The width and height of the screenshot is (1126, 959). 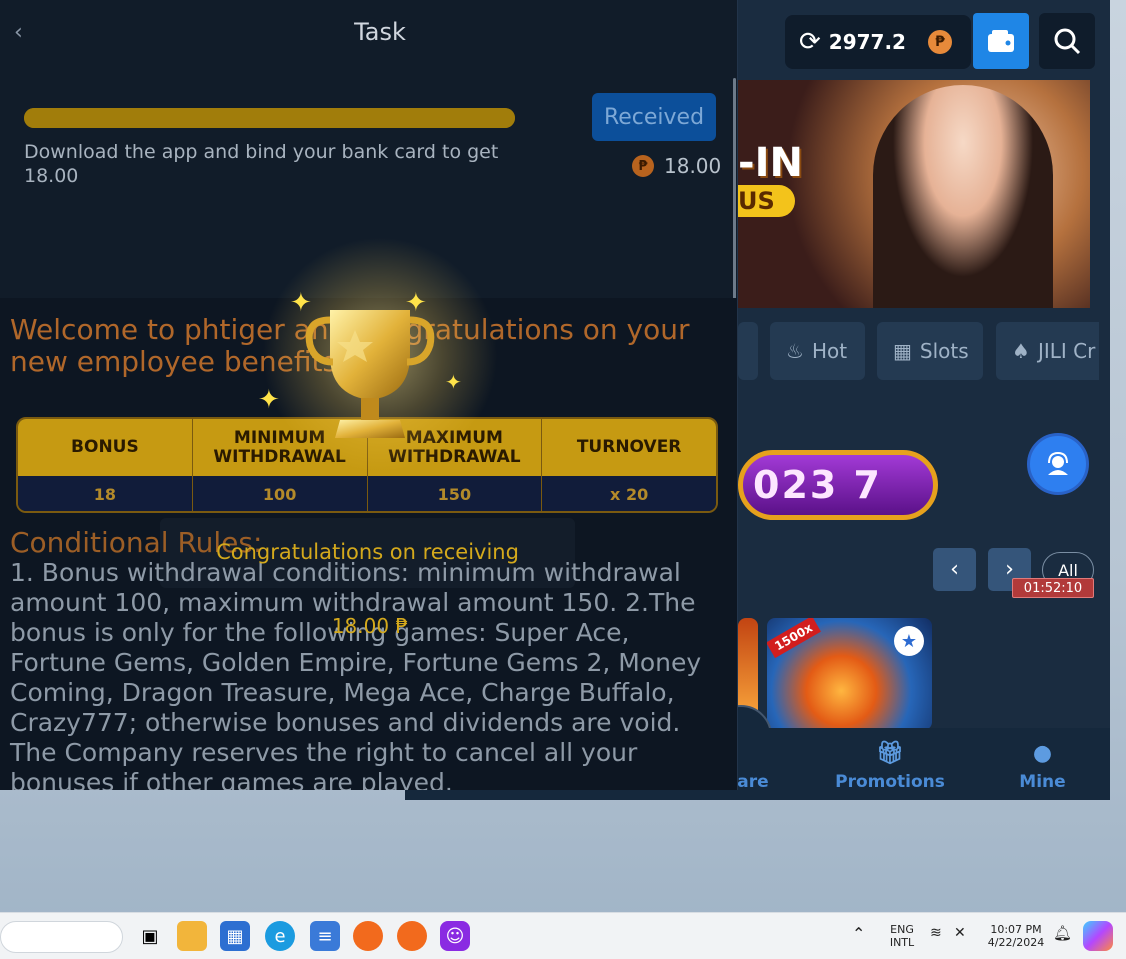 I want to click on task-header: ‹ Task, so click(x=368, y=36).